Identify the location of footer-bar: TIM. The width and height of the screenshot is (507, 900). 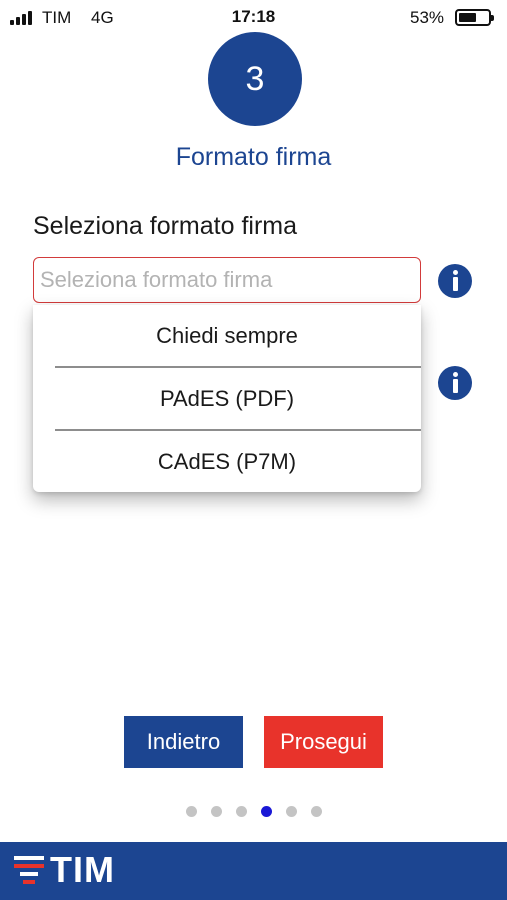
(253, 871).